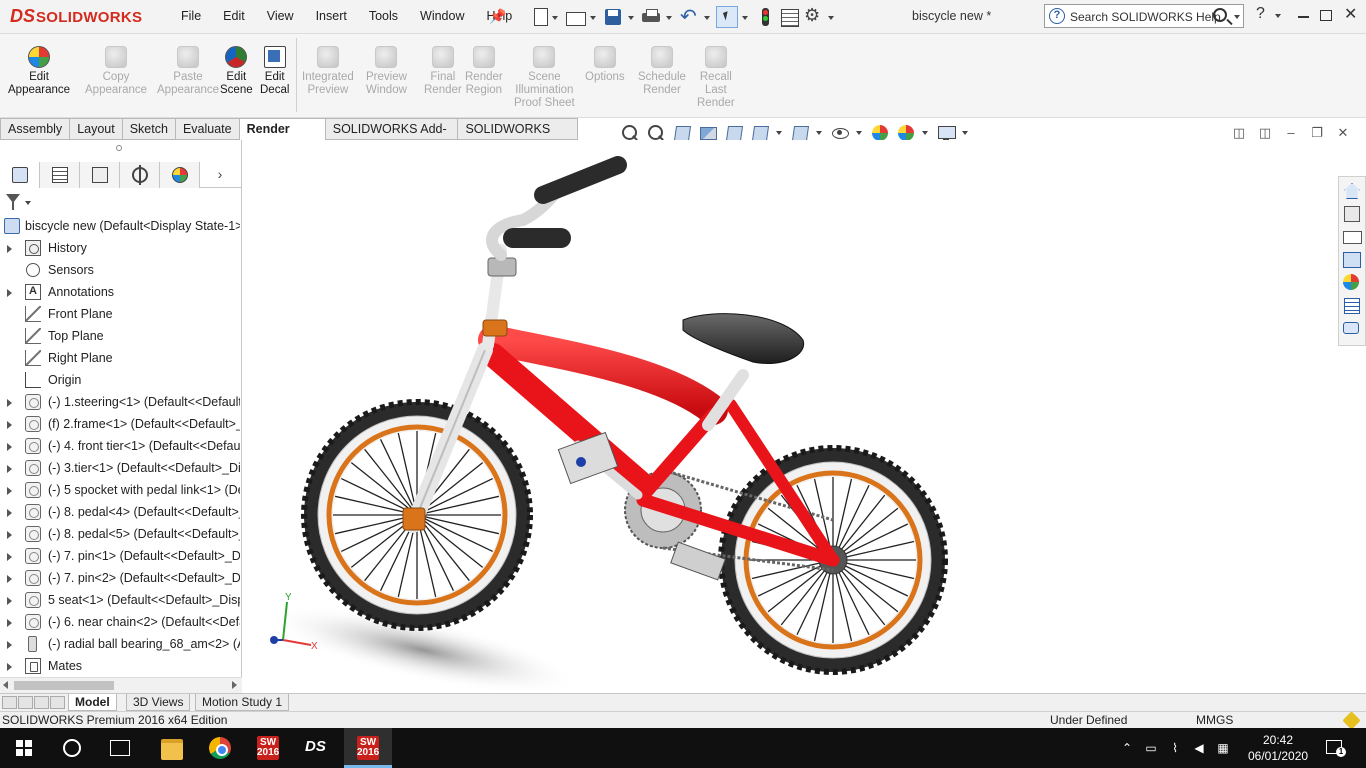 This screenshot has height=768, width=1366. Describe the element at coordinates (1352, 328) in the screenshot. I see `solidworks-forum-icon` at that location.